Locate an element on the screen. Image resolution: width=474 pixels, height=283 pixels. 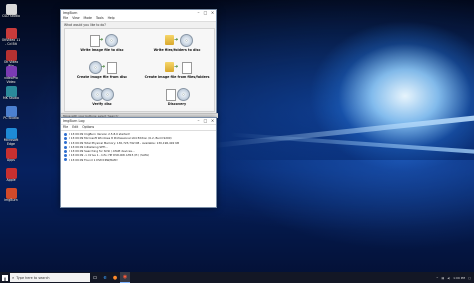
system-tray: ^ ▤ ◂) 1:09 PM ▢ is located at coordinates (453, 278).